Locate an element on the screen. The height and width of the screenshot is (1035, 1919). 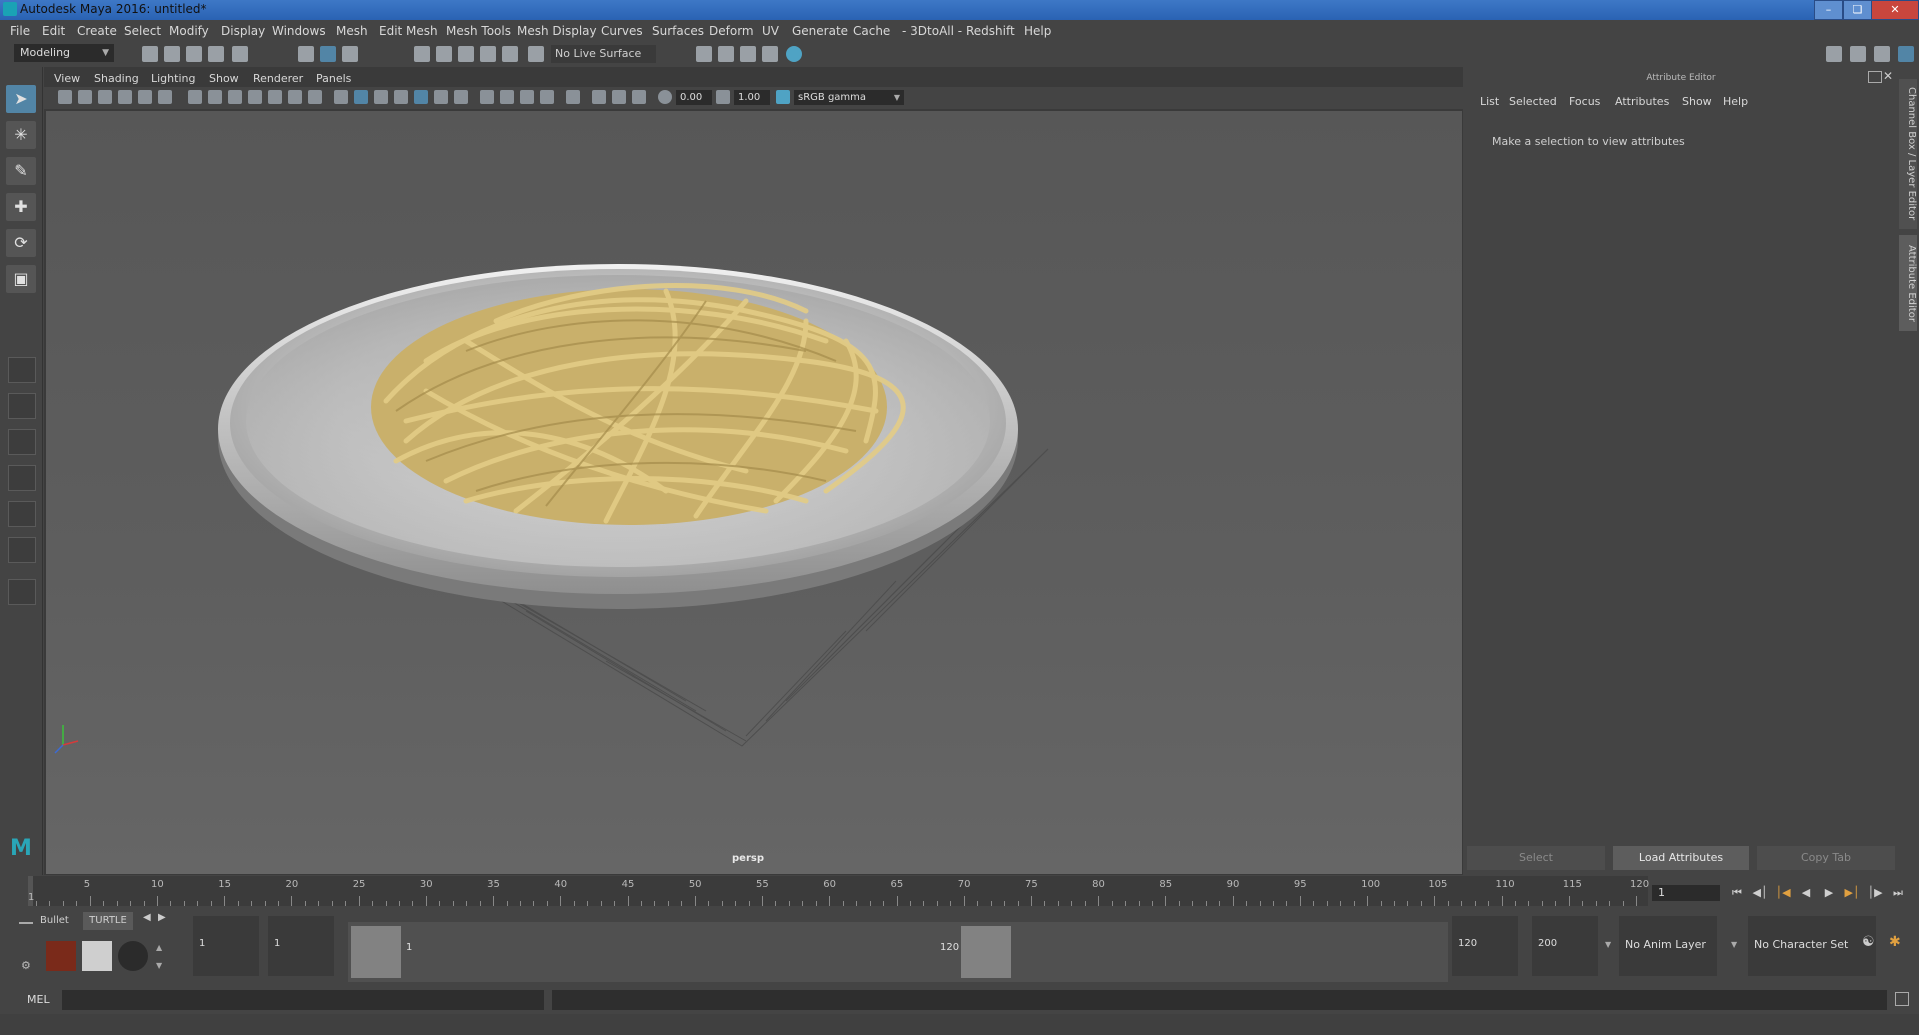
snap-to-projected-center-icon is located at coordinates (488, 54).